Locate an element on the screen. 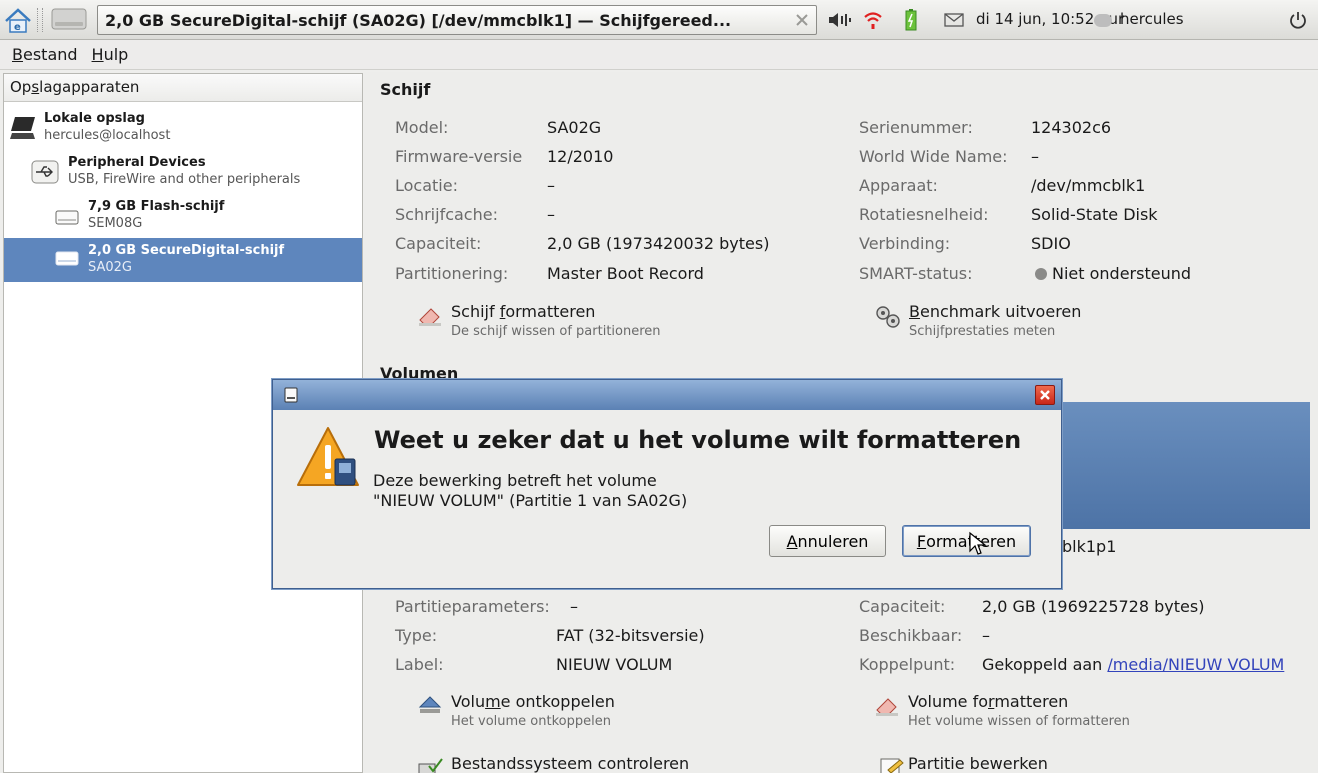 The image size is (1318, 773). format-volume-title: Volume formatteren is located at coordinates (988, 701).